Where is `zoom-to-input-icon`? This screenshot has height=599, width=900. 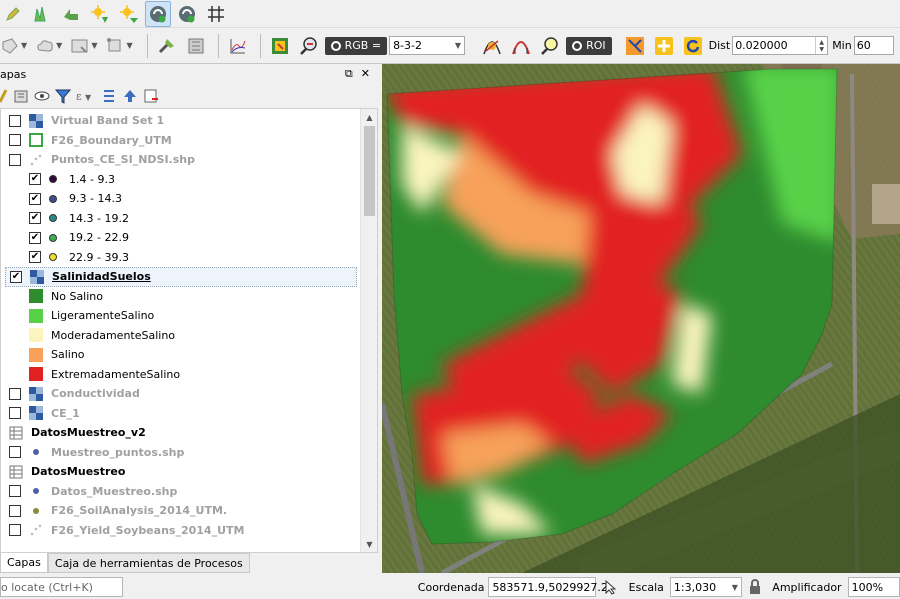 zoom-to-input-icon is located at coordinates (309, 46).